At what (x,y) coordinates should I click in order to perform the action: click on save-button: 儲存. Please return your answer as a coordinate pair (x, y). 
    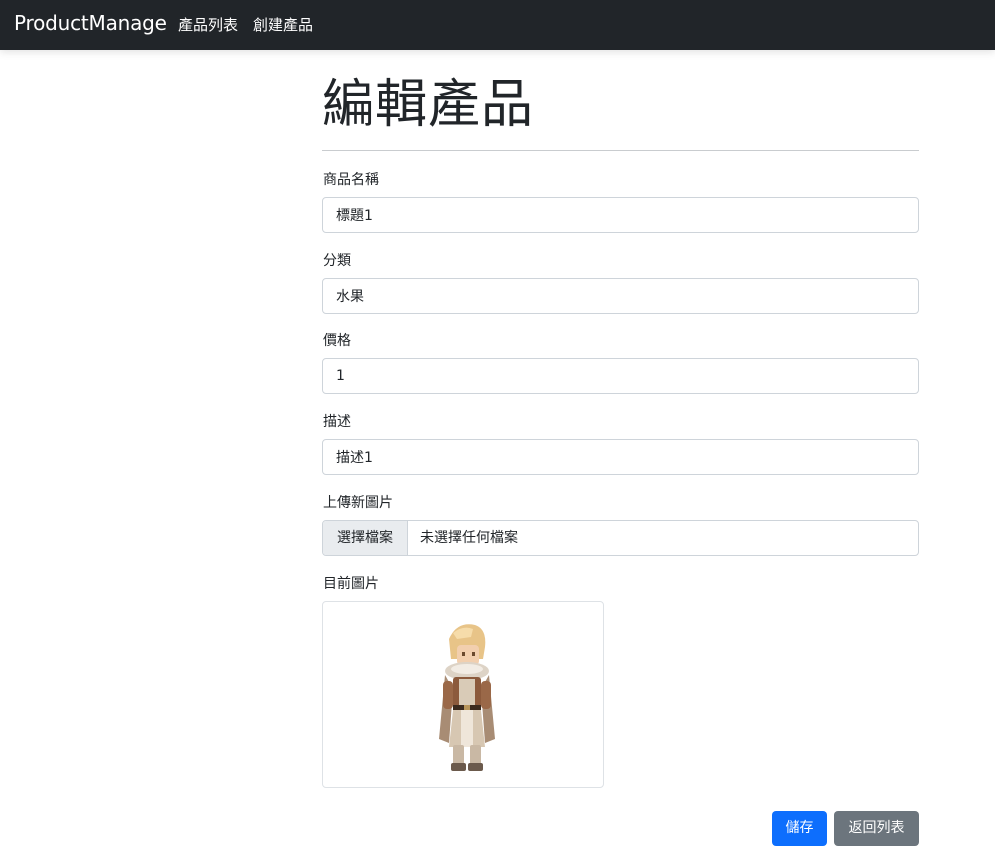
    Looking at the image, I should click on (799, 828).